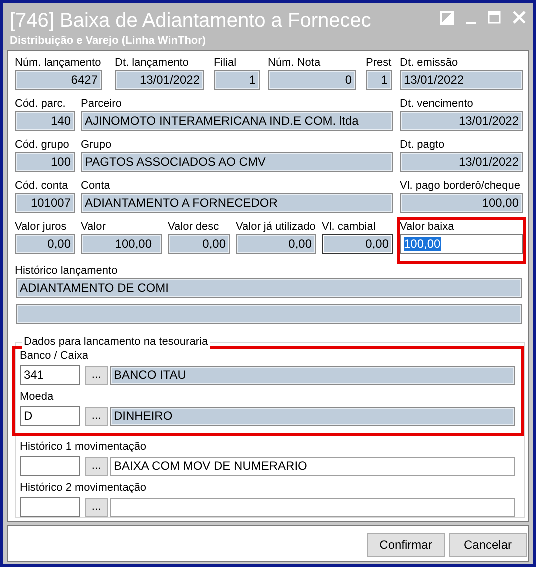 The height and width of the screenshot is (567, 536). Describe the element at coordinates (58, 63) in the screenshot. I see `field-label: Núm. lançamento` at that location.